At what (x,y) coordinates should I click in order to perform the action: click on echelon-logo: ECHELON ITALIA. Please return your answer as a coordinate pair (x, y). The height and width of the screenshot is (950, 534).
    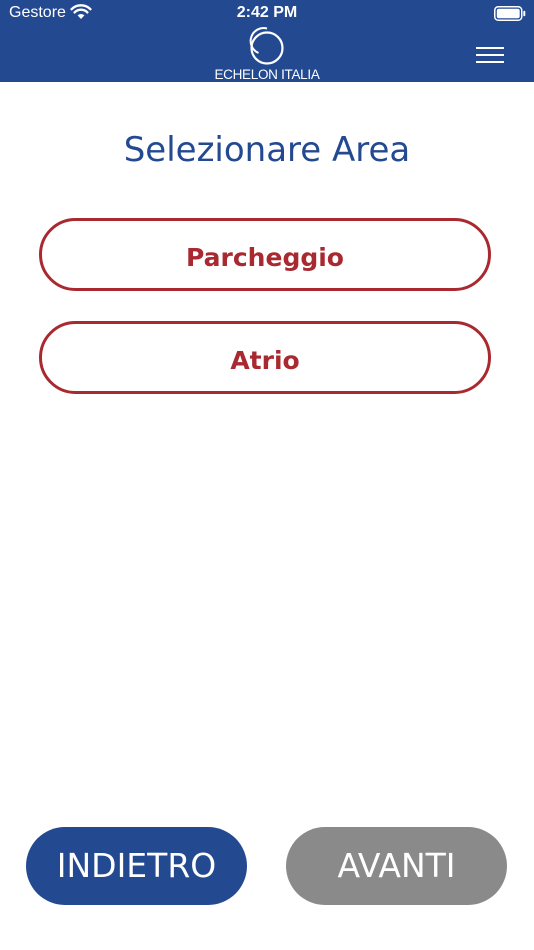
    Looking at the image, I should click on (267, 54).